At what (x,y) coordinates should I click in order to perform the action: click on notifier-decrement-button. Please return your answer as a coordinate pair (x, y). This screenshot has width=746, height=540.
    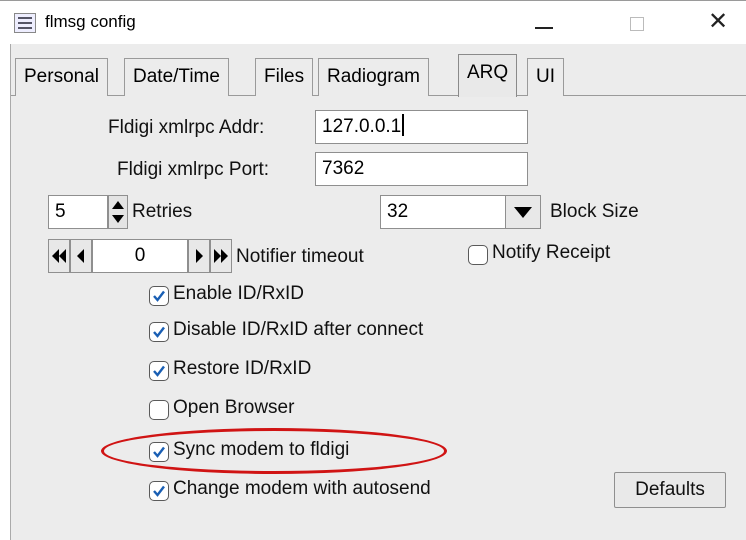
    Looking at the image, I should click on (81, 256).